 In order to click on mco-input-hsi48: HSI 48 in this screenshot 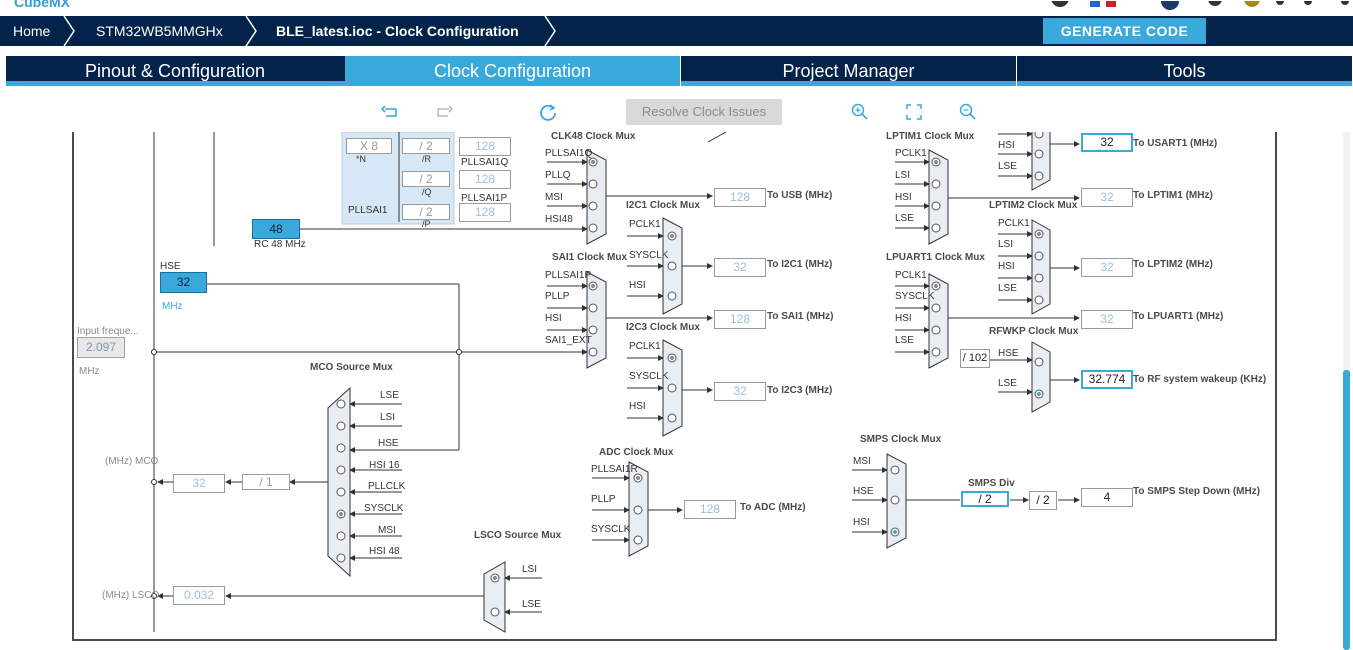, I will do `click(384, 551)`.